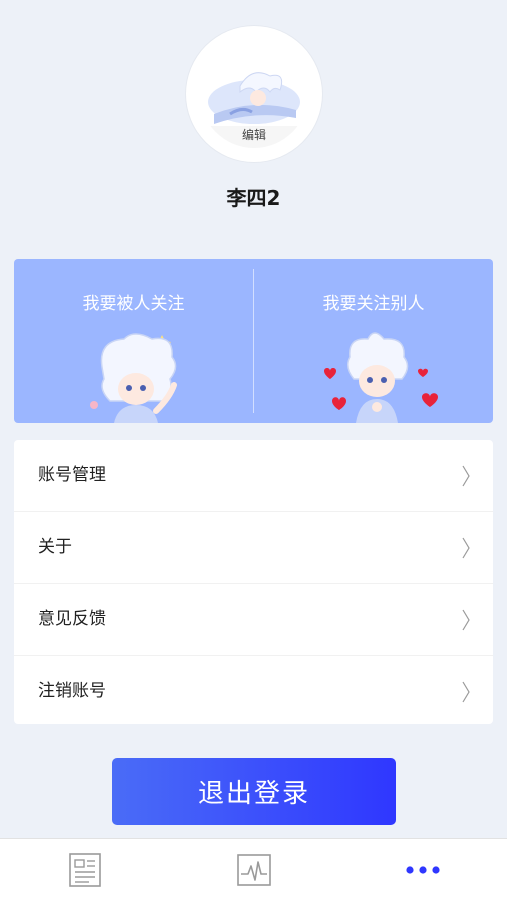 The image size is (507, 901). I want to click on menu-item-label: 注销账号, so click(72, 691).